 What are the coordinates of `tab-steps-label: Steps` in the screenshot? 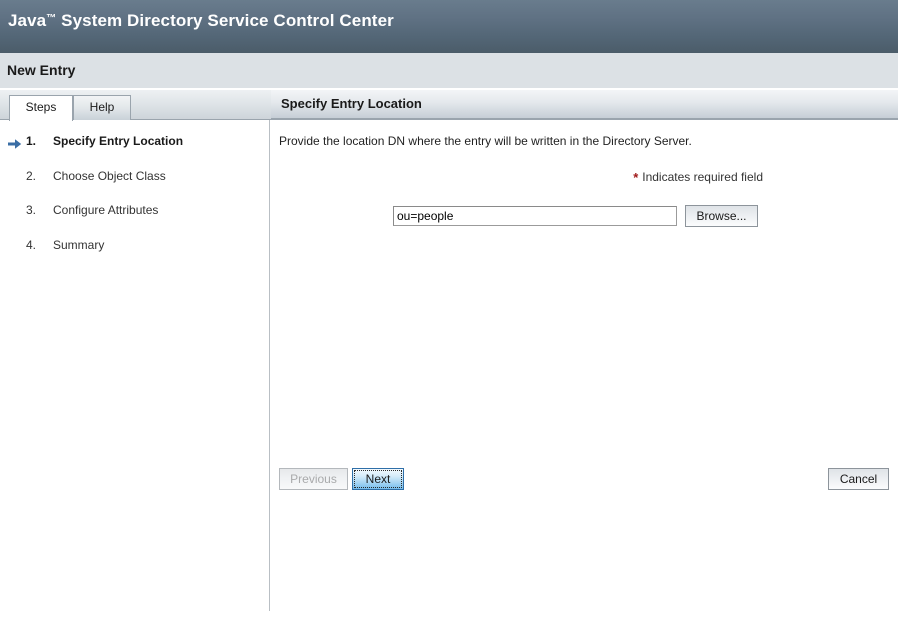 It's located at (41, 107).